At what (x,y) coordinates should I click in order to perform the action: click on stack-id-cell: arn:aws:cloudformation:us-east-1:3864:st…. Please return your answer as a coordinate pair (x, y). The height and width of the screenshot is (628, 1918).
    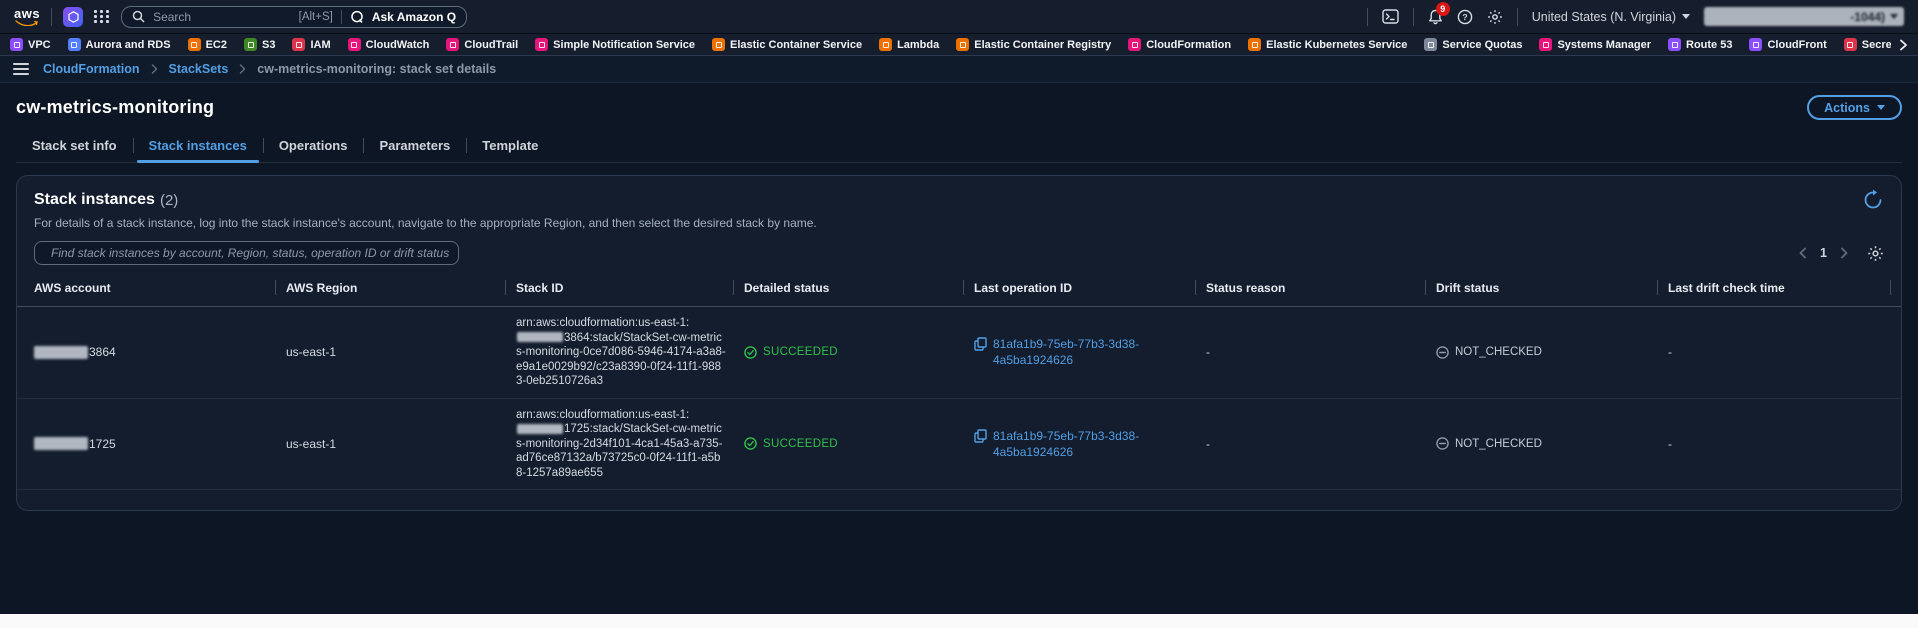
    Looking at the image, I should click on (621, 352).